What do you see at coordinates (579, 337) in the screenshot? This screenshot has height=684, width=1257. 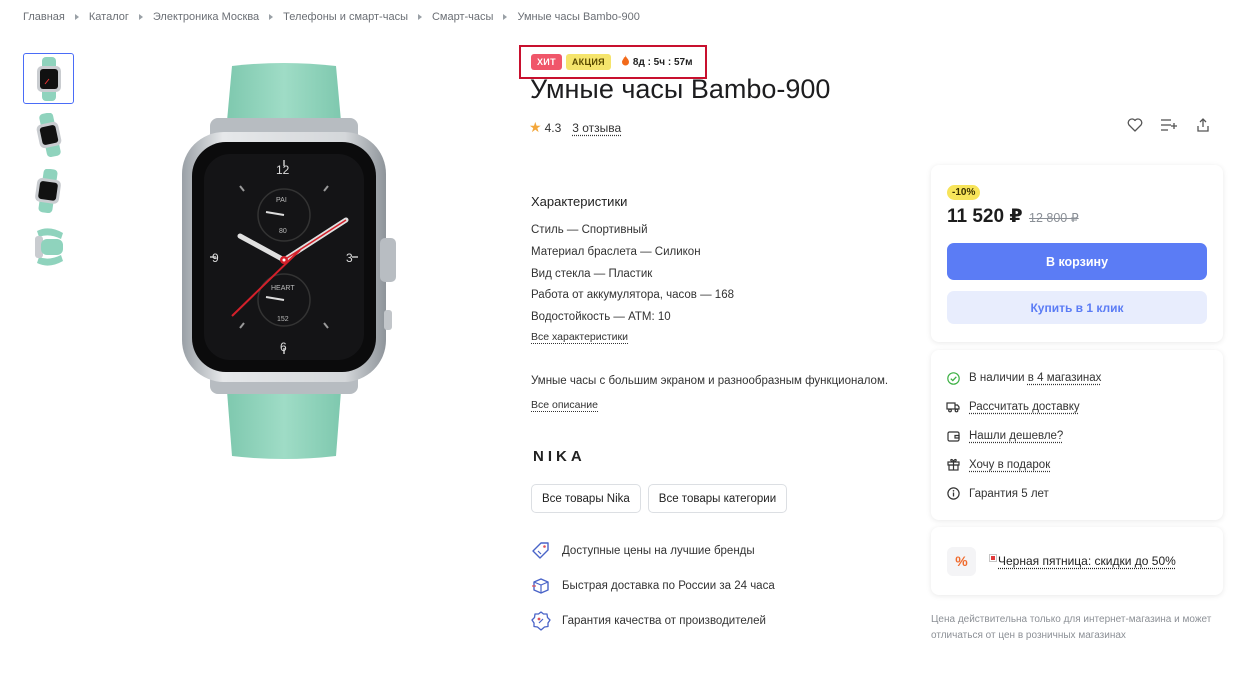 I see `all-specs-link: Все характеристики` at bounding box center [579, 337].